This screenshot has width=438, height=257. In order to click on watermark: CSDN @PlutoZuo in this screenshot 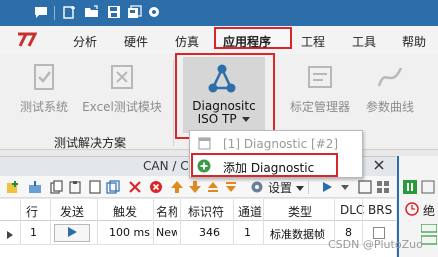, I will do `click(375, 244)`.